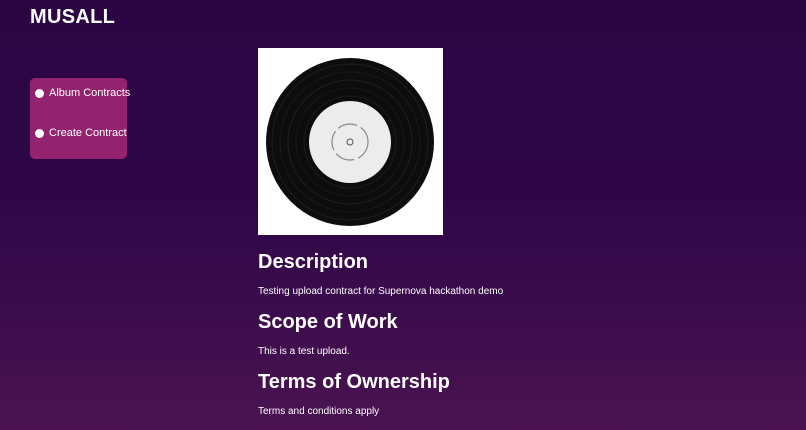  What do you see at coordinates (90, 93) in the screenshot?
I see `sidebar-item-label: Album Contracts` at bounding box center [90, 93].